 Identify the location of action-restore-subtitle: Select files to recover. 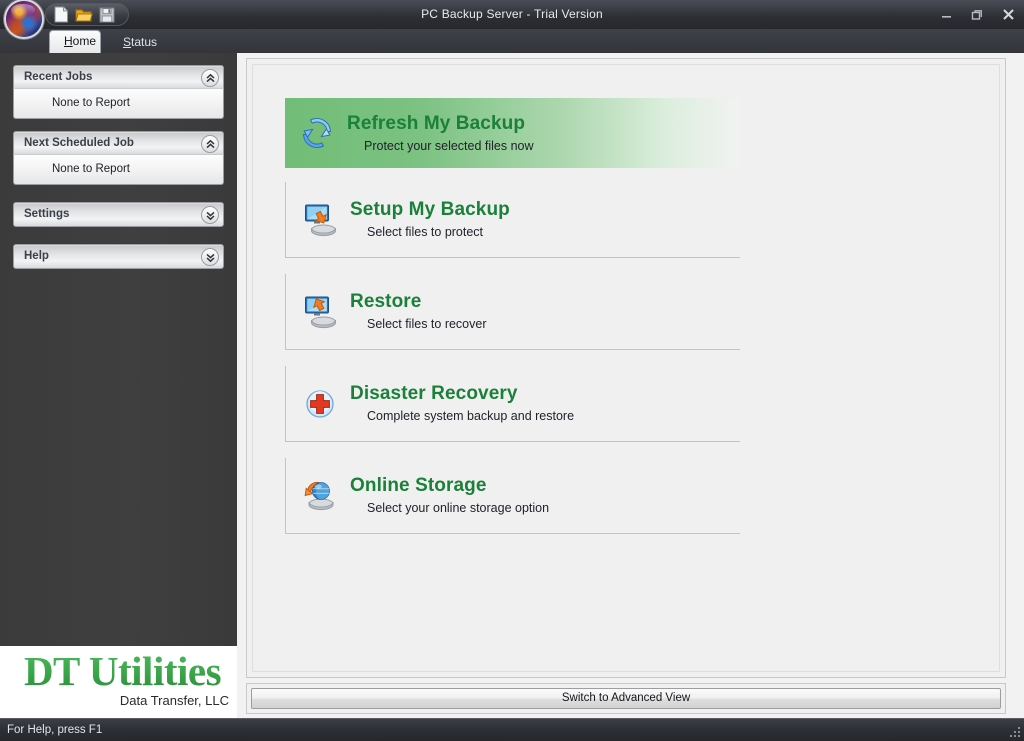
(427, 324).